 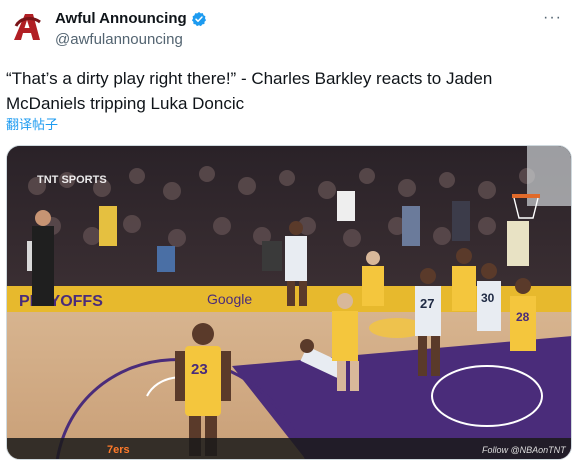 What do you see at coordinates (199, 369) in the screenshot?
I see `jersey-23: 23` at bounding box center [199, 369].